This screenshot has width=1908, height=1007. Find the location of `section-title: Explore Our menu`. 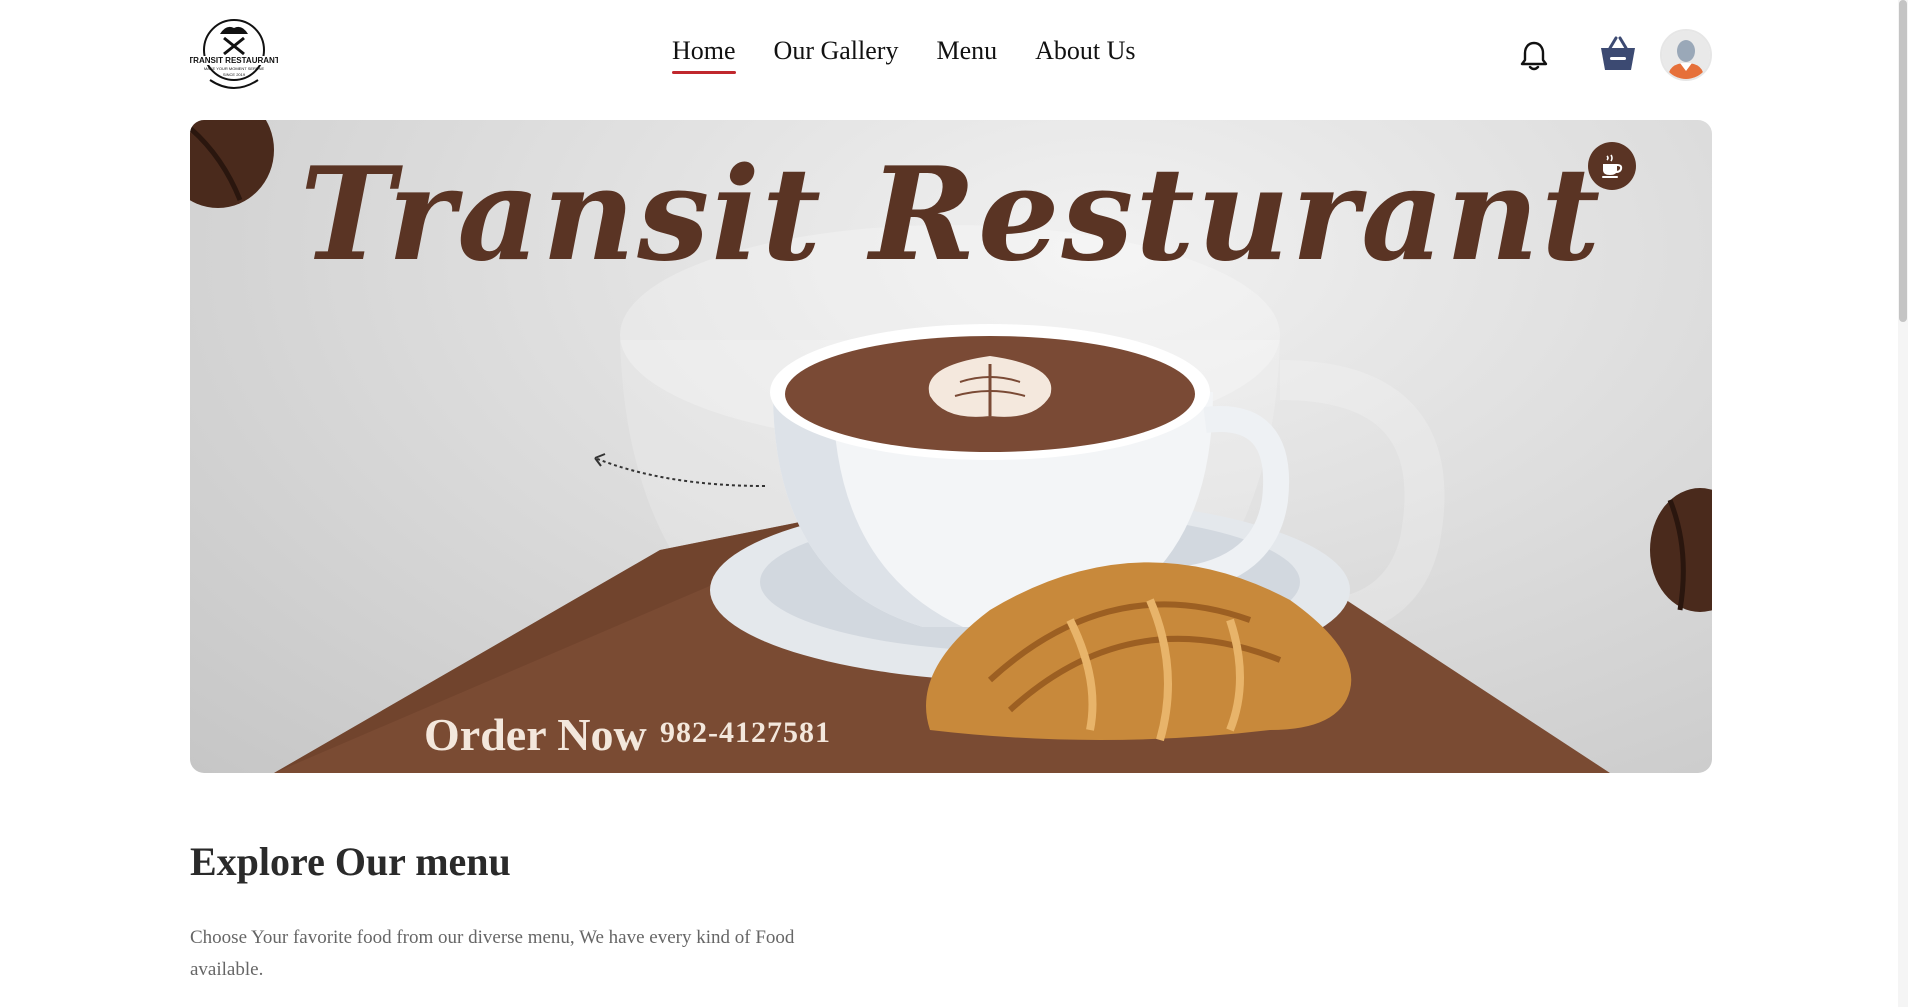

section-title: Explore Our menu is located at coordinates (350, 861).